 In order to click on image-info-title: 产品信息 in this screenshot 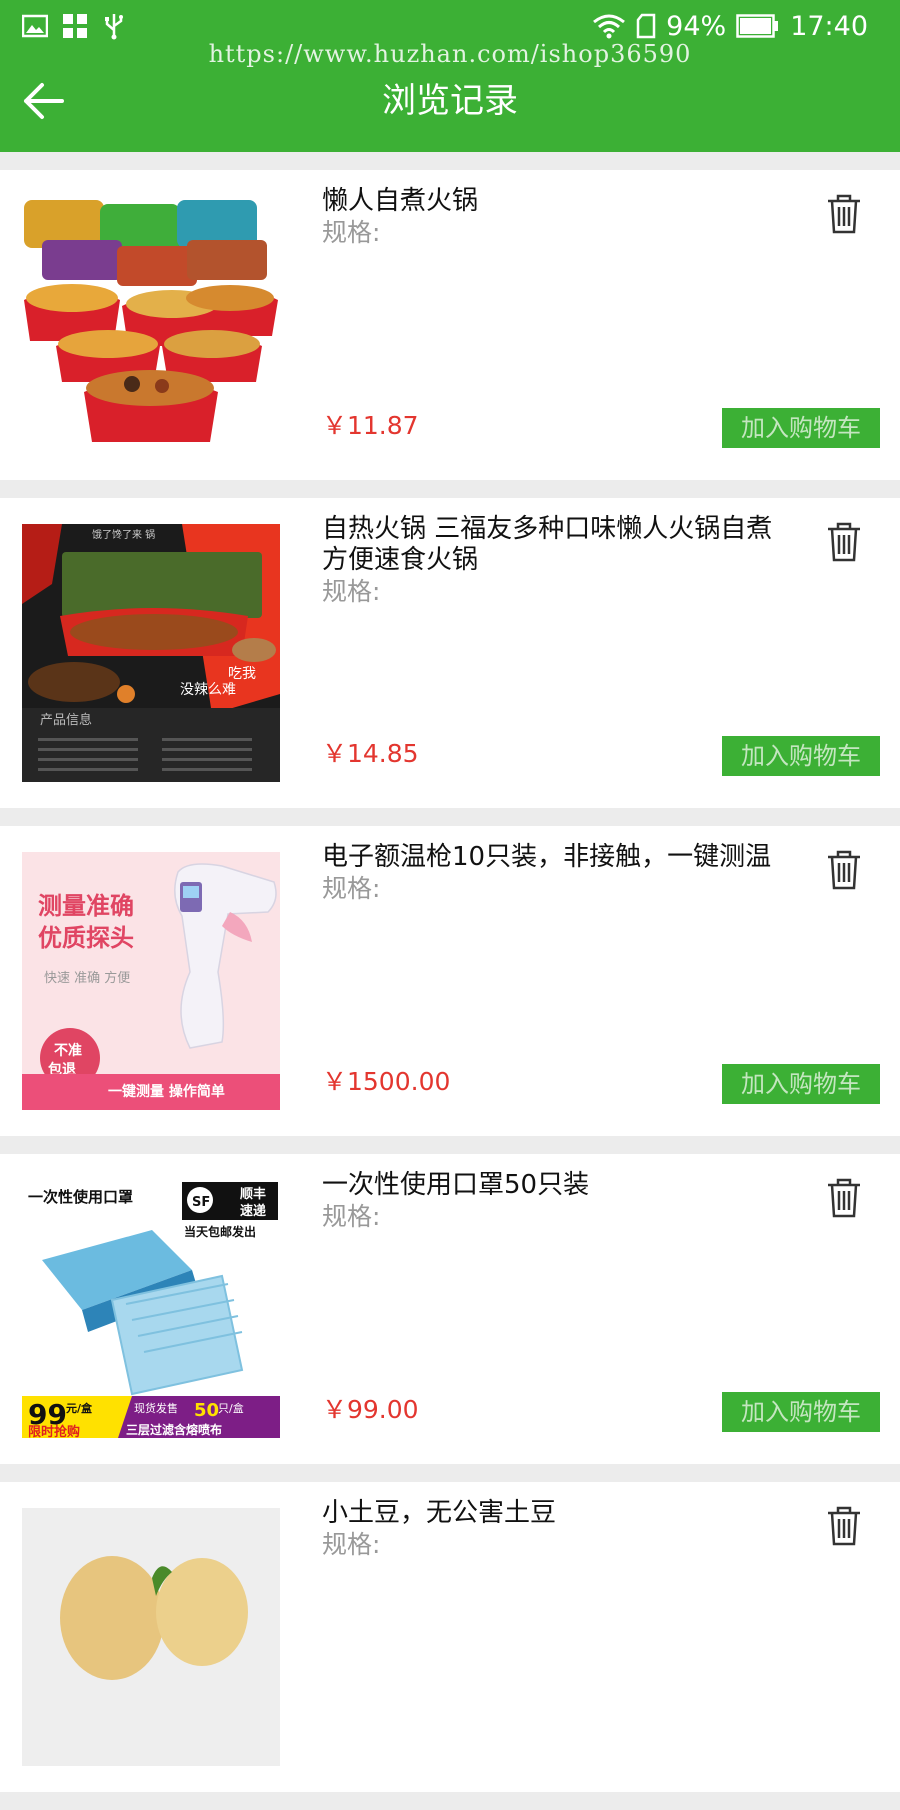, I will do `click(66, 720)`.